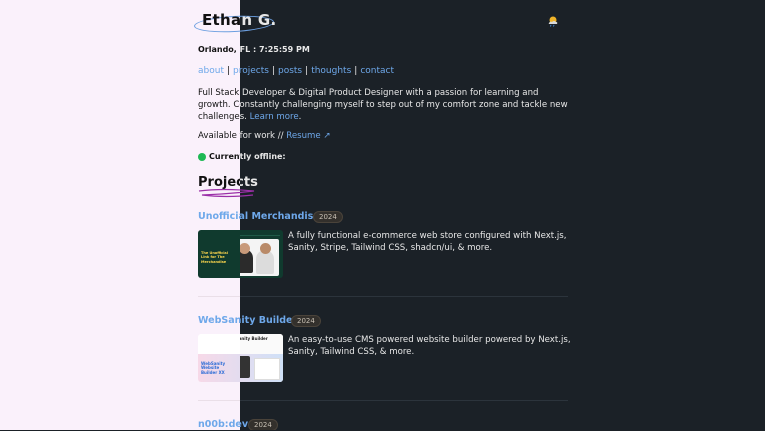 The width and height of the screenshot is (765, 431). I want to click on learn-more-link: Learn more, so click(274, 117).